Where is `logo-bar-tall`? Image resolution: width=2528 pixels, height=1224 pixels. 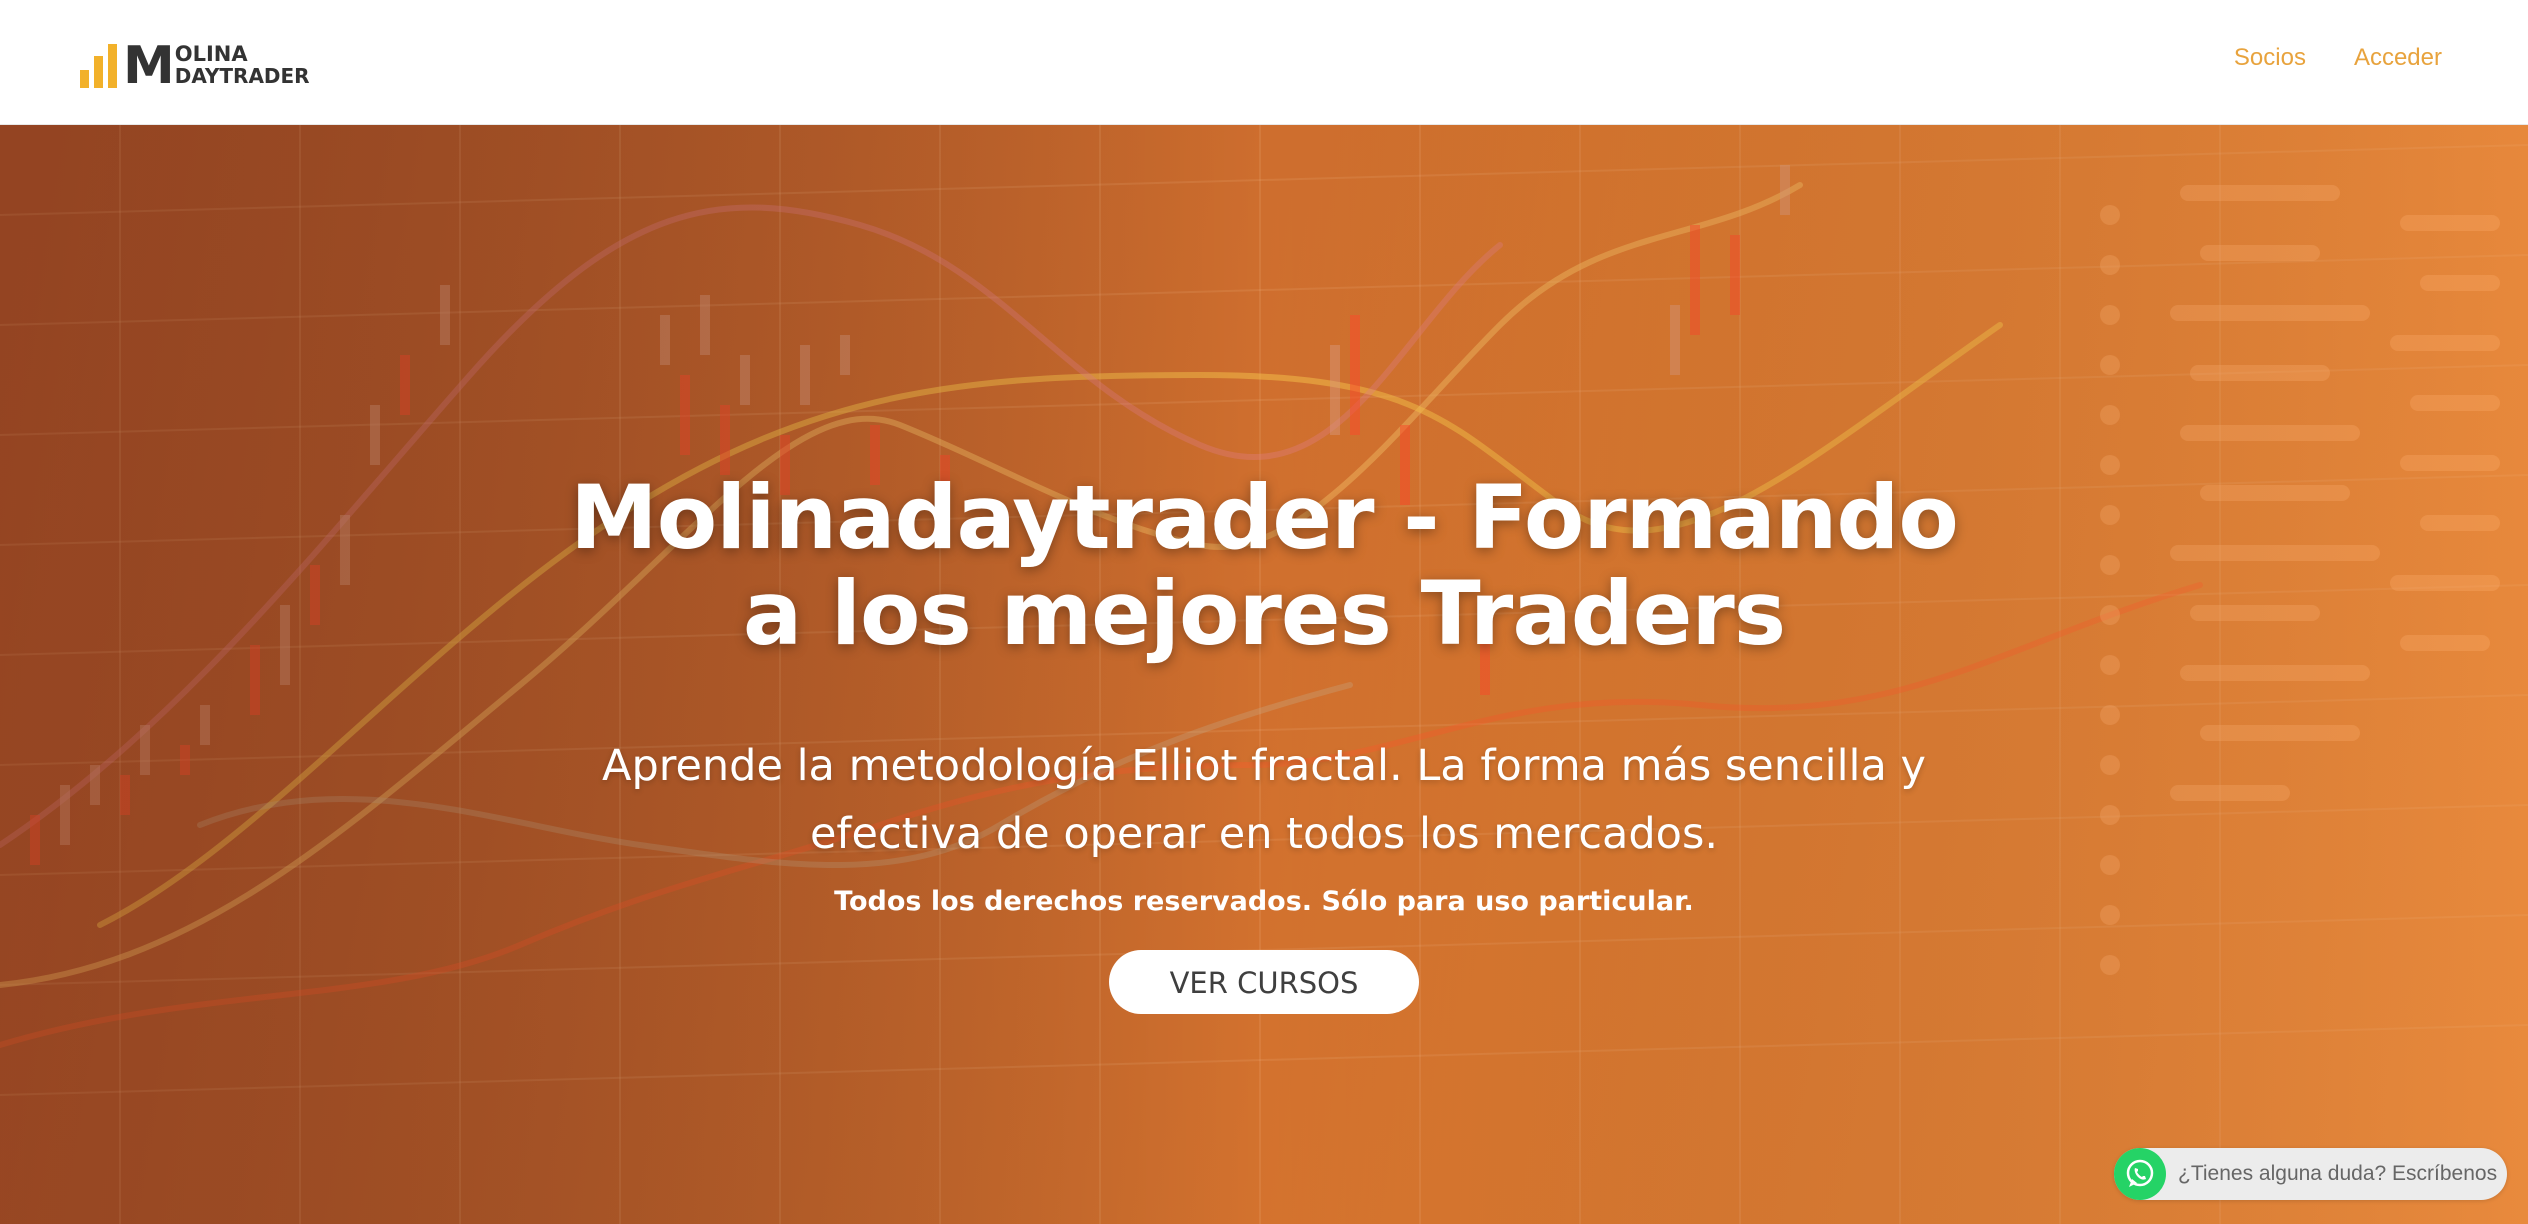 logo-bar-tall is located at coordinates (112, 66).